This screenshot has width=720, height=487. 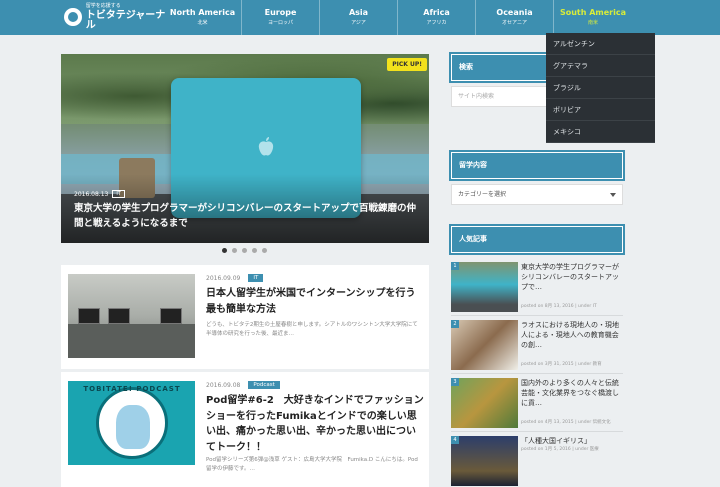 I want to click on rank-badge: 2, so click(x=455, y=324).